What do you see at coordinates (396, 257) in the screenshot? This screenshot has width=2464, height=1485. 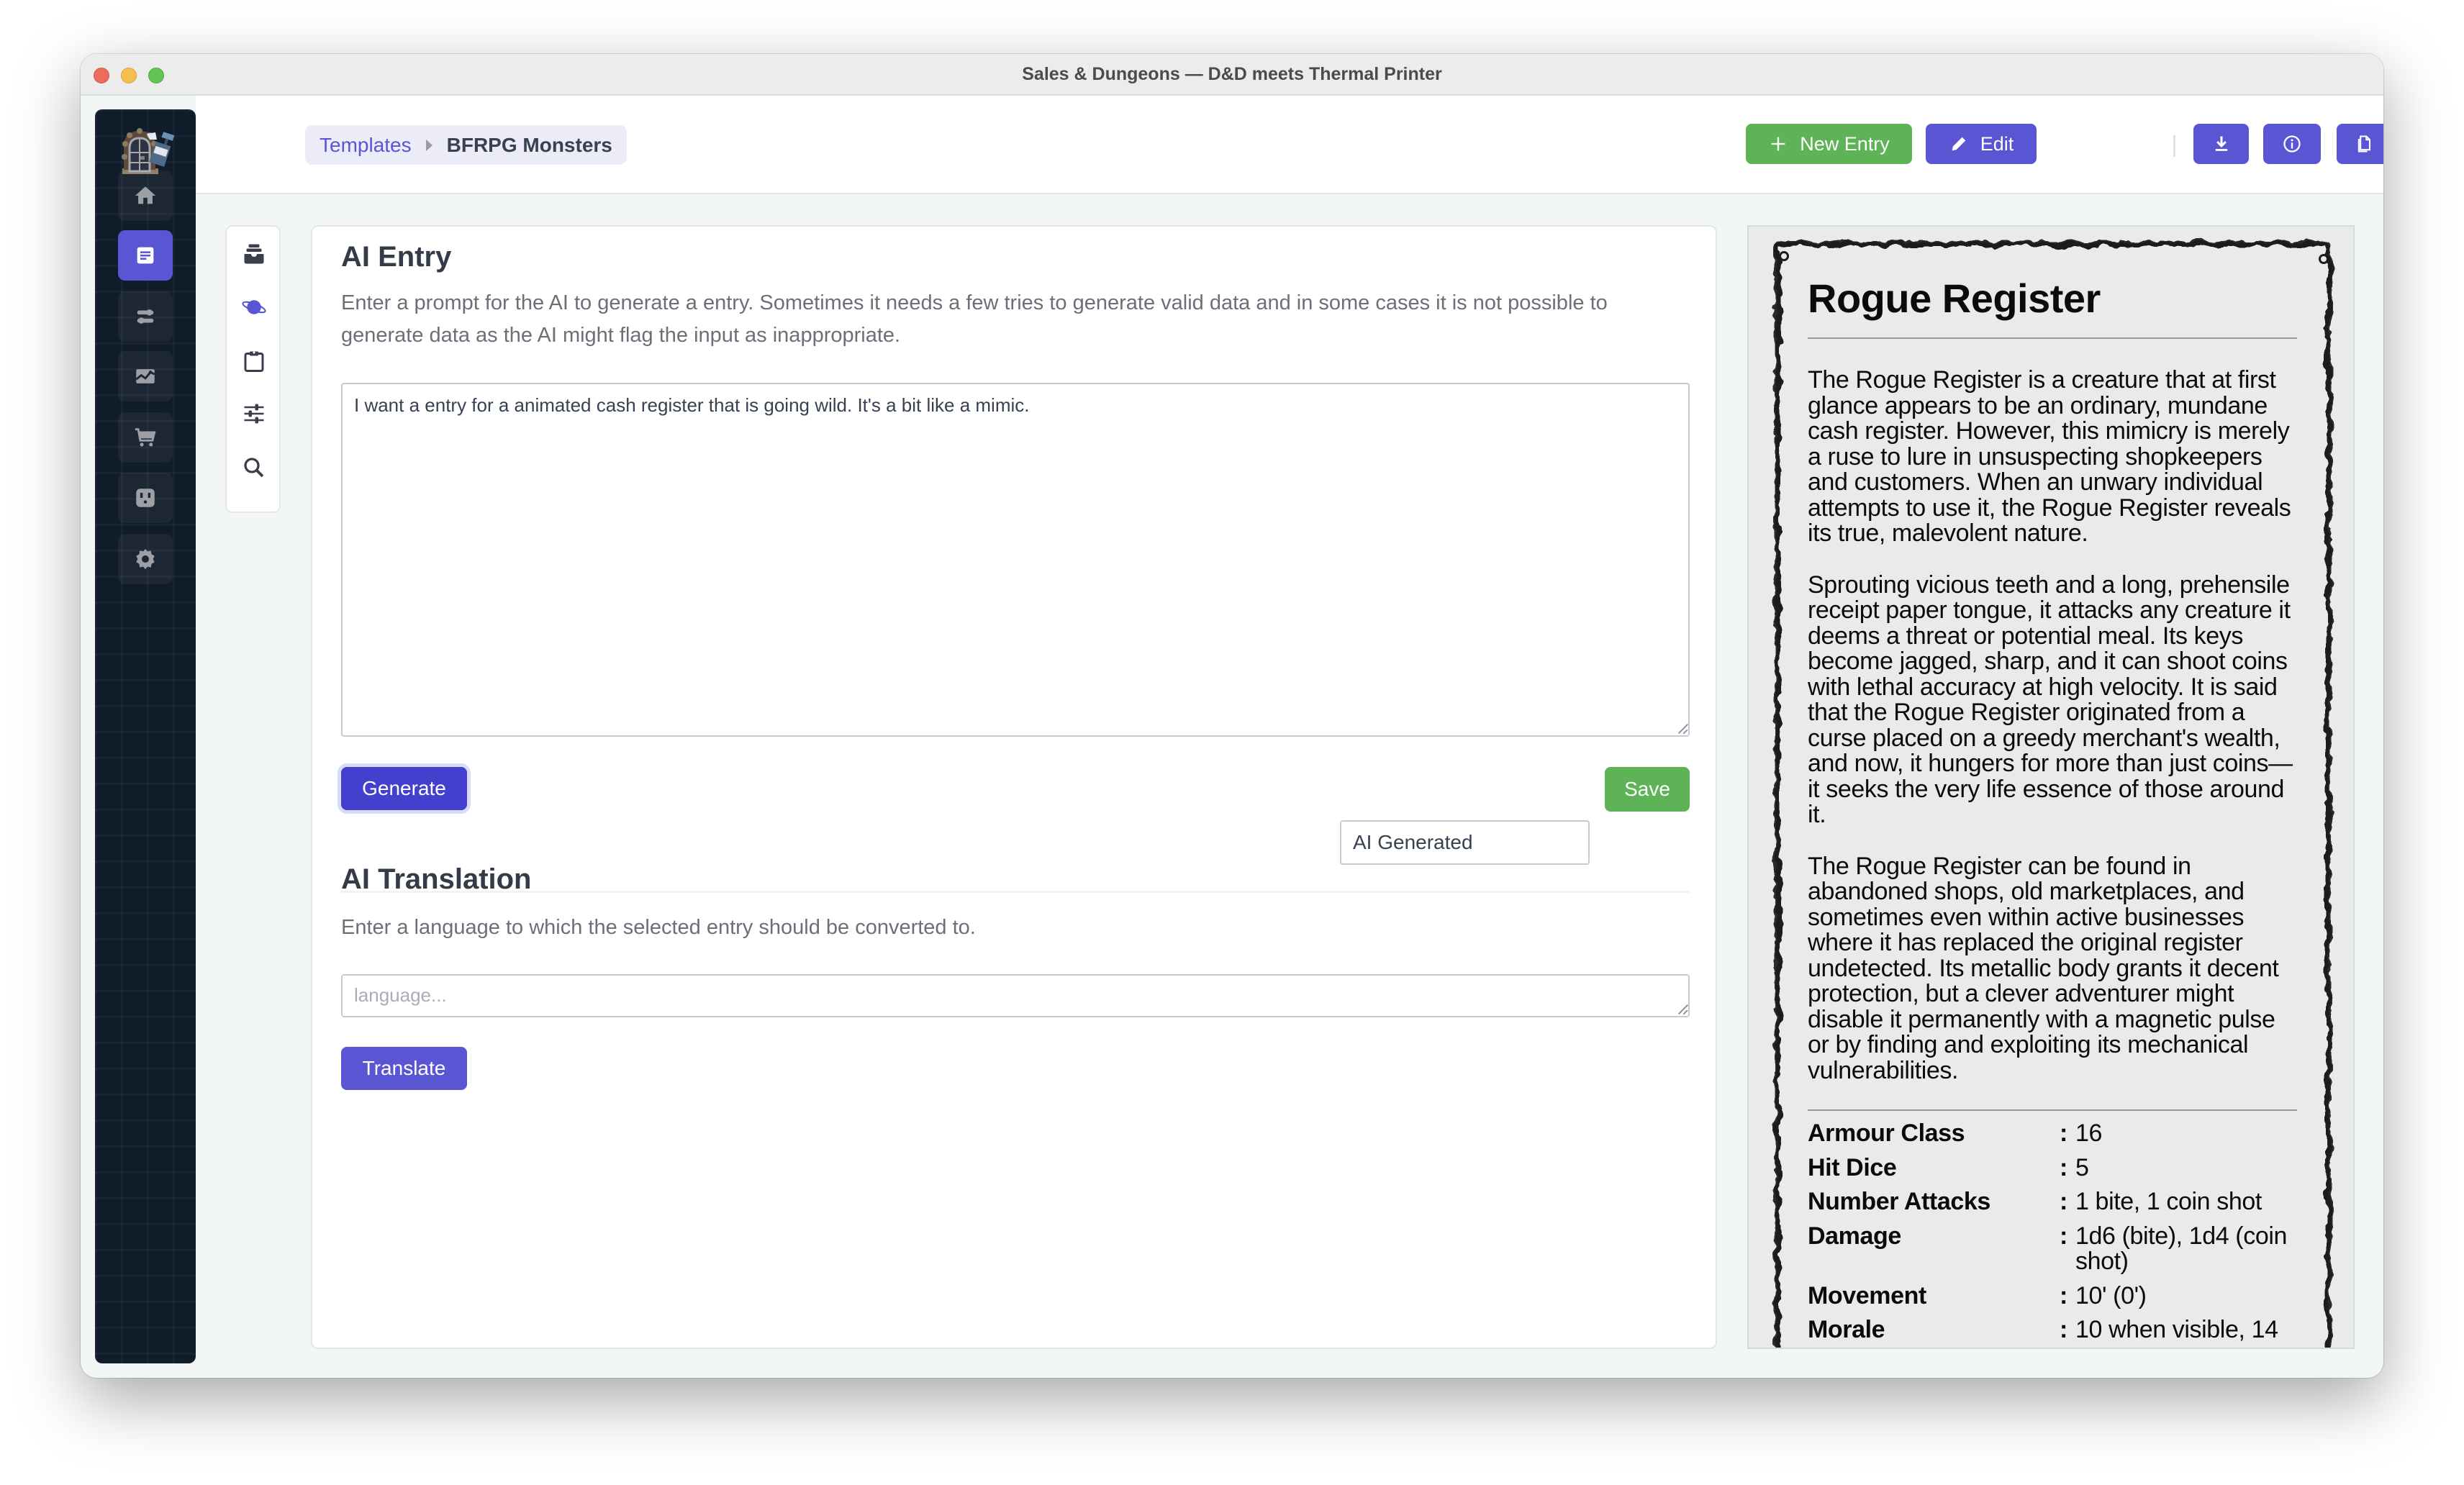 I see `ai-entry-title: AI Entry` at bounding box center [396, 257].